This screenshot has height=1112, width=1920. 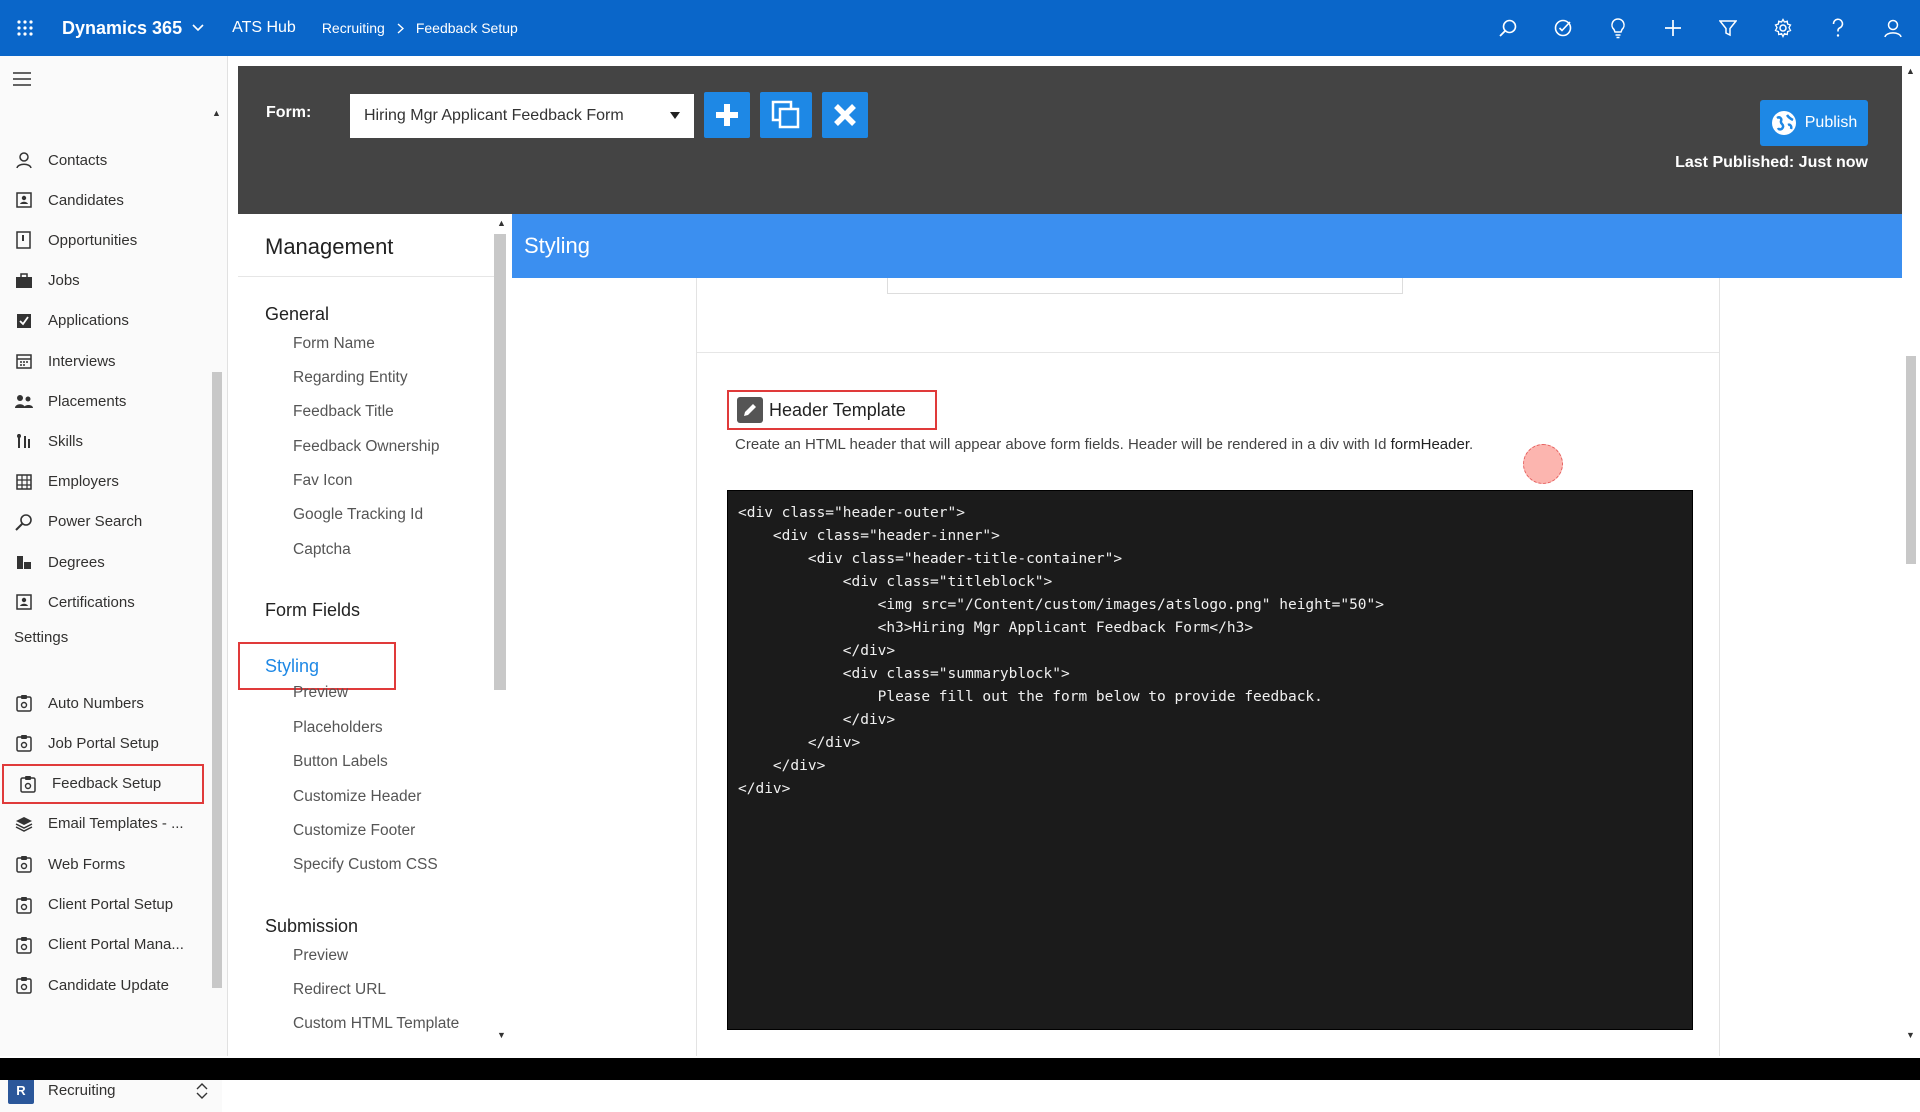 I want to click on sidebar-item-contacts: Contacts, so click(x=105, y=160).